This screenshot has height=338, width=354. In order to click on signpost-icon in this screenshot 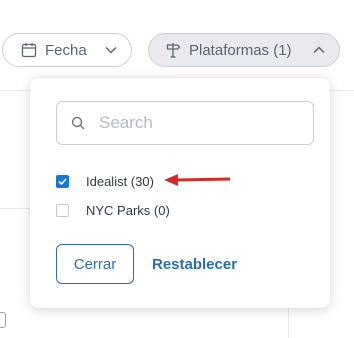, I will do `click(173, 50)`.